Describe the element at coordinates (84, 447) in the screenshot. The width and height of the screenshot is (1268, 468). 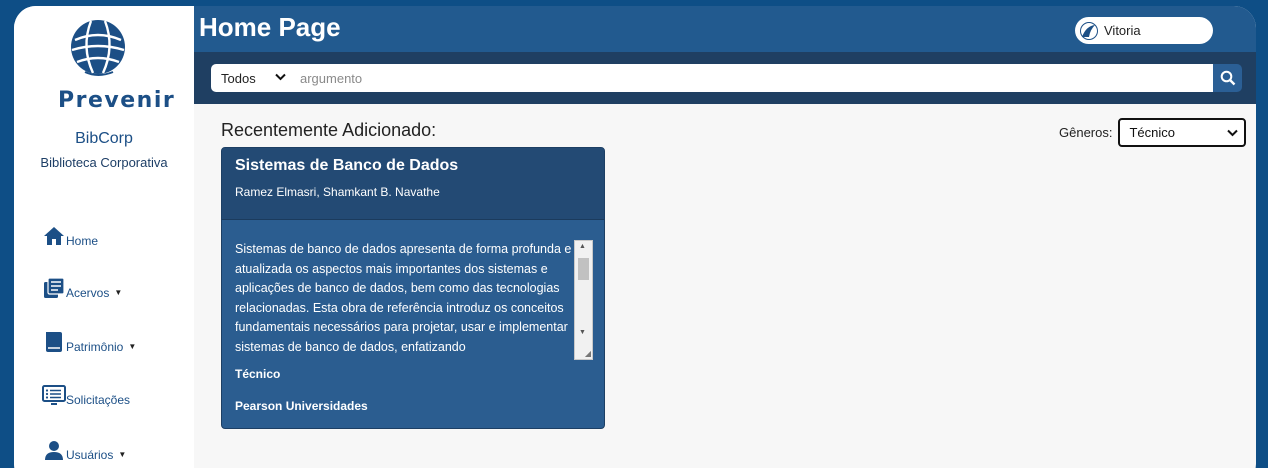
I see `sidebar-item-usuarios: Usuários ▼` at that location.